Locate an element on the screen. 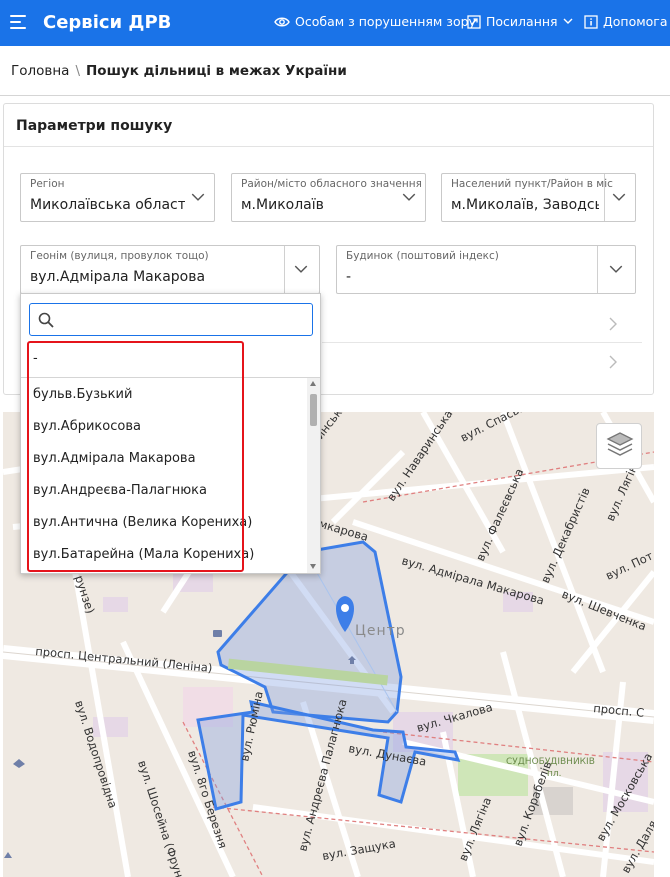  scroll-up-icon is located at coordinates (313, 383).